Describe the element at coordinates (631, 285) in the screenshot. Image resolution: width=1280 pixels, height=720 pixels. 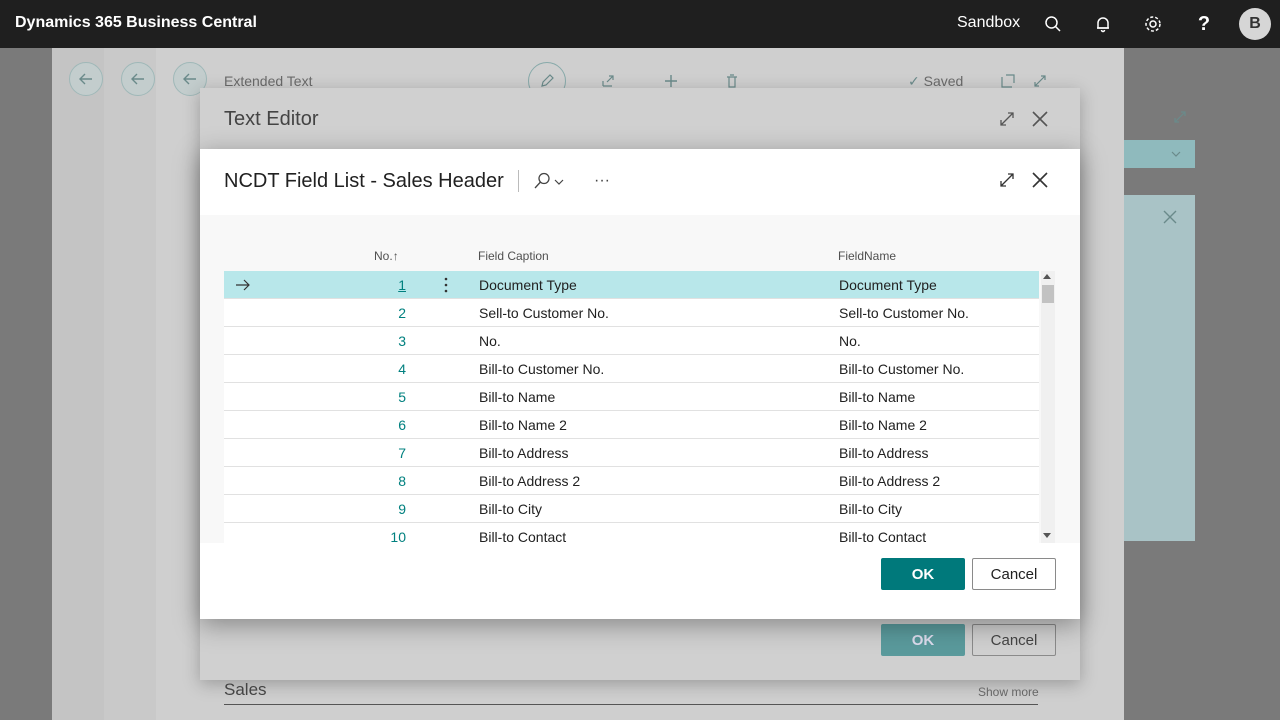
I see `table-row: 1 Document Type Document Type` at that location.